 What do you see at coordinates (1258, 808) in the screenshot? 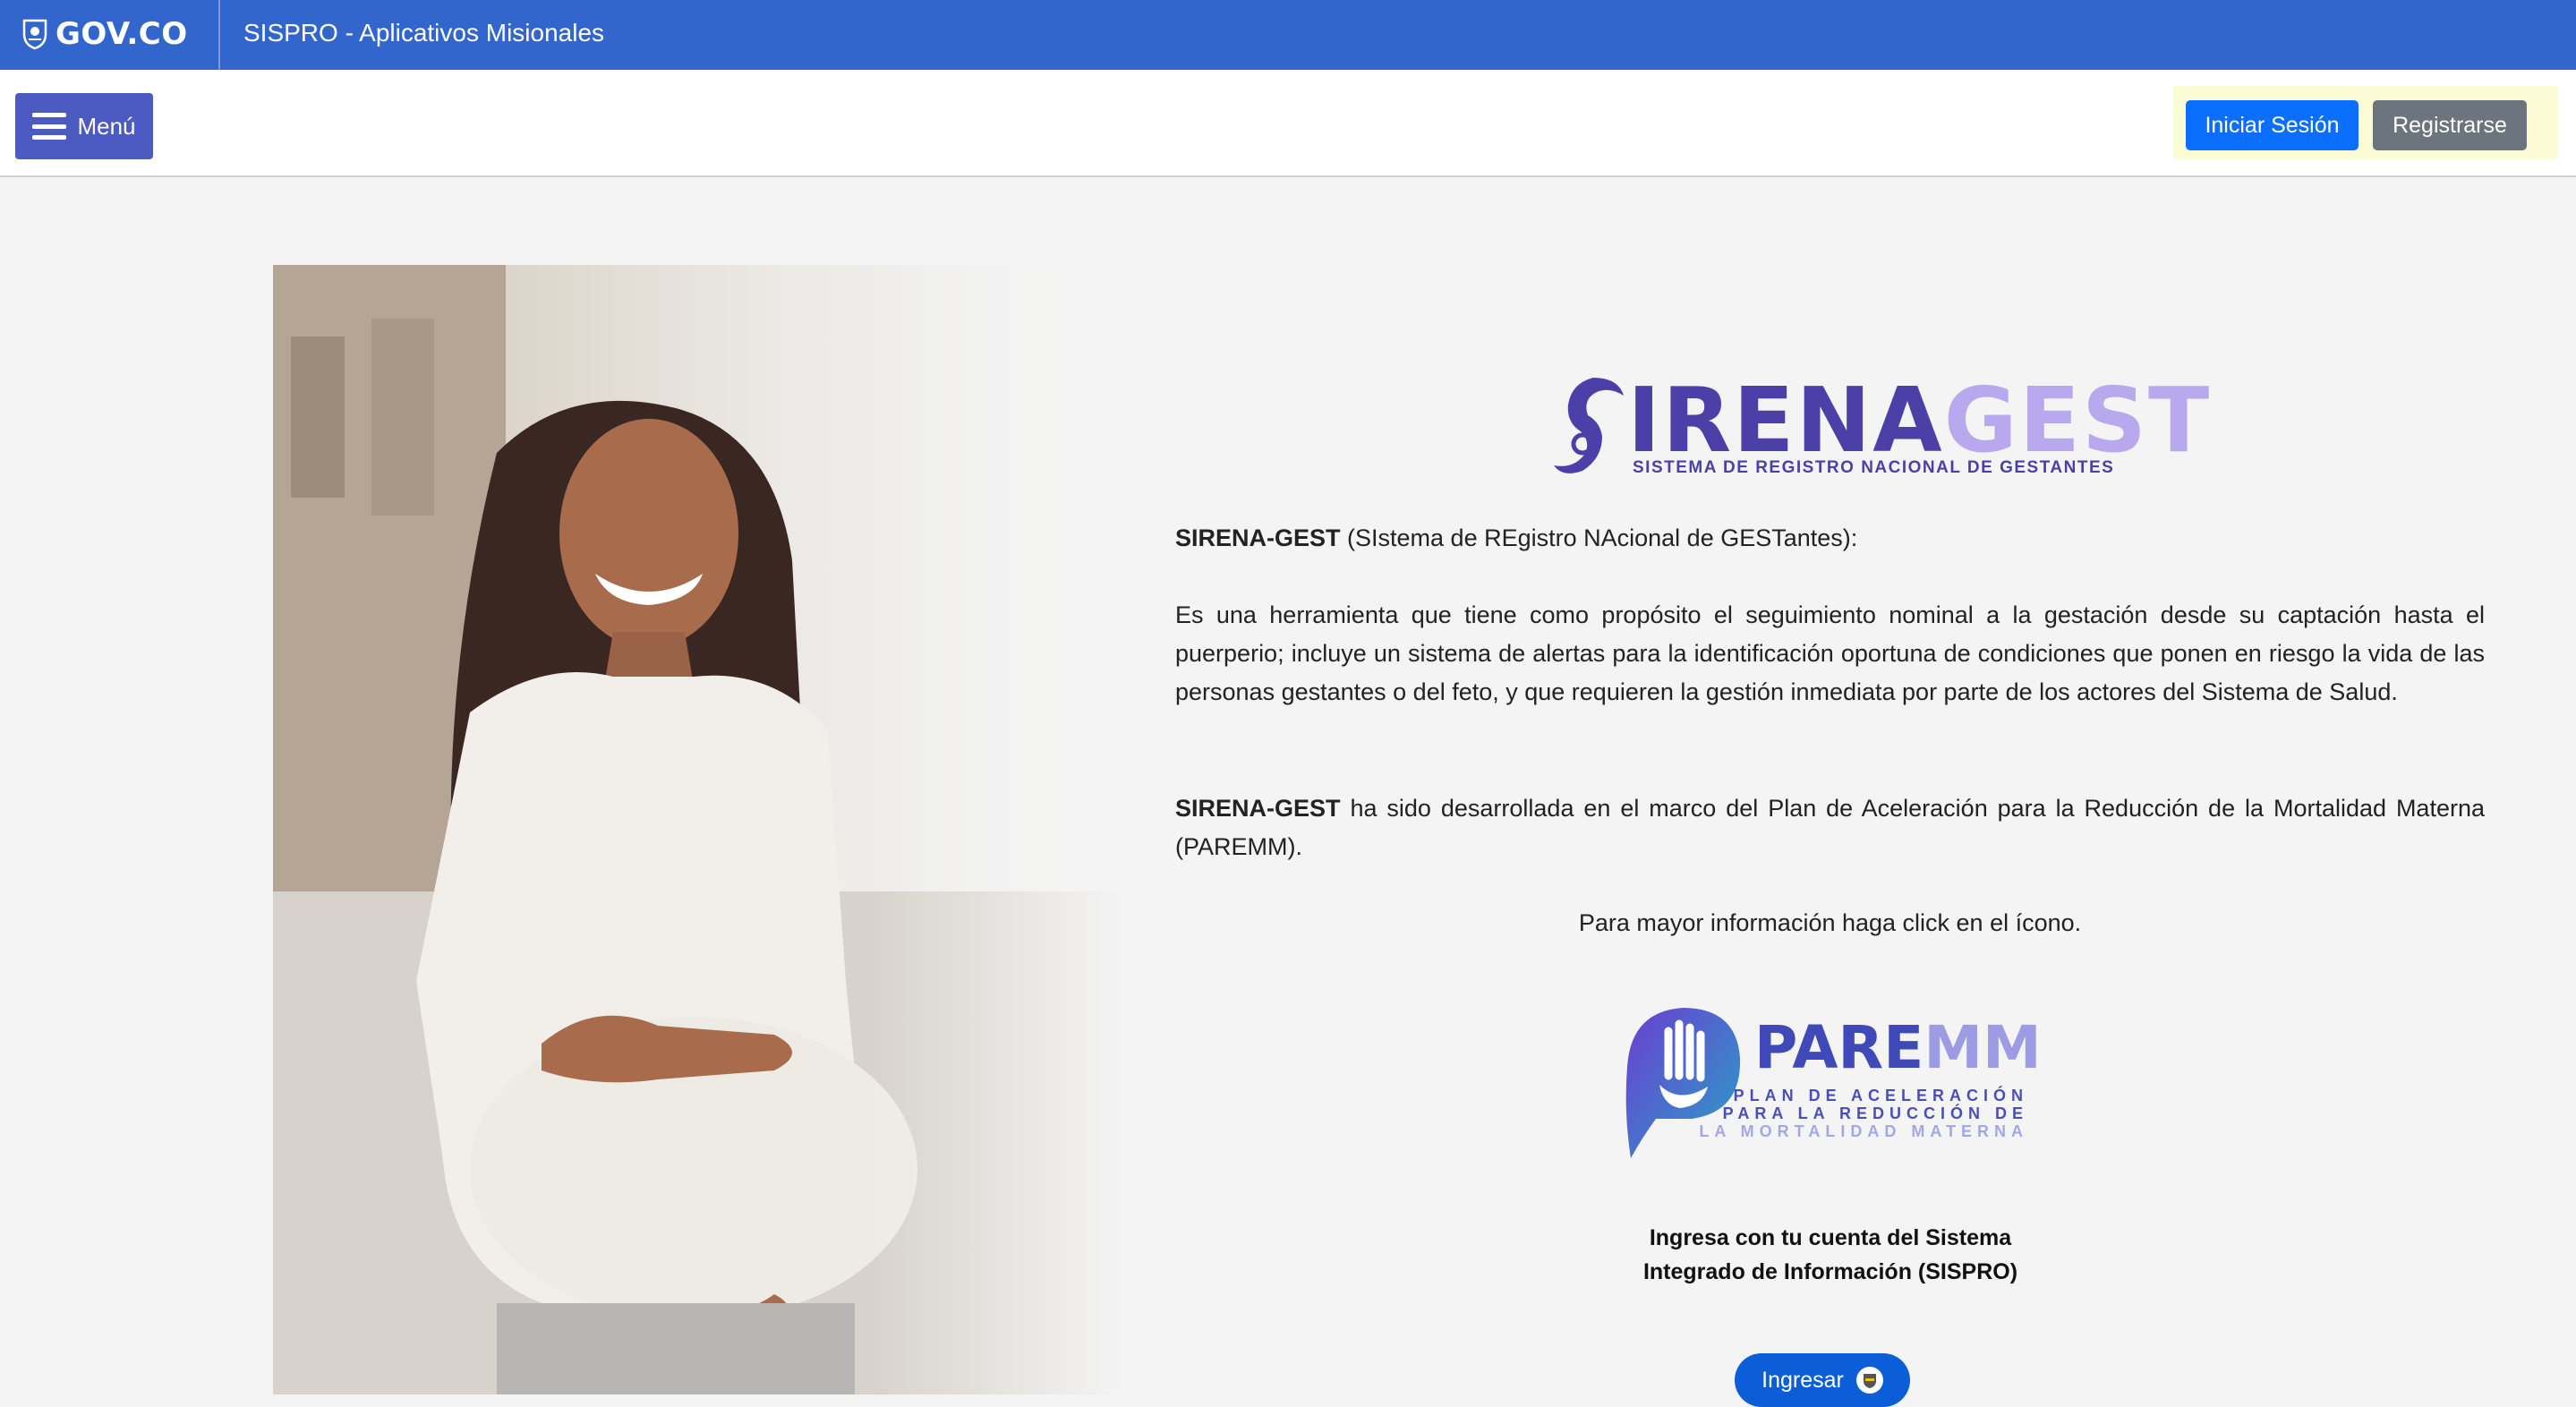
I see `framework-term: SIRENA-GEST` at bounding box center [1258, 808].